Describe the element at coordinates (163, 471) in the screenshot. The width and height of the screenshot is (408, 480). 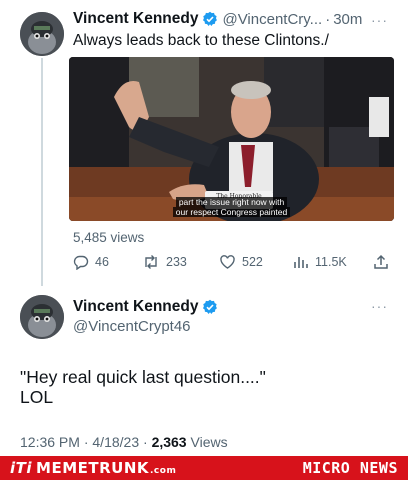
I see `memetrunk-suffix: .com` at that location.